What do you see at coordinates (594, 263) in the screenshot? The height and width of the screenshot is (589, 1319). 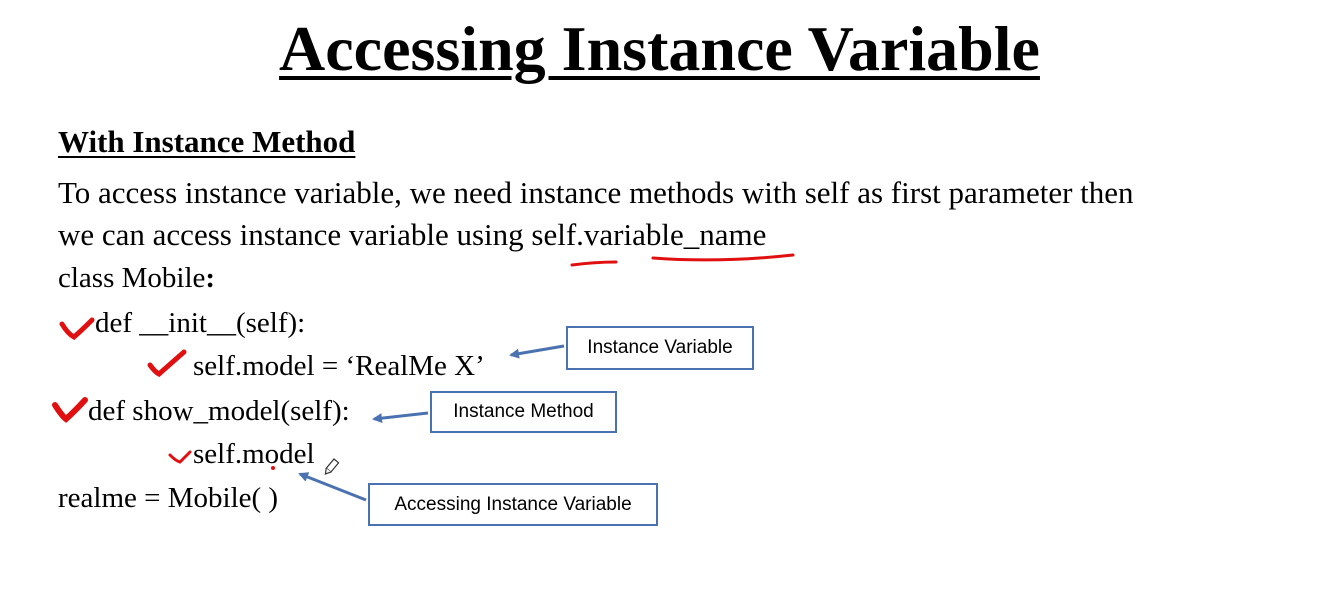 I see `underline-self-mark` at bounding box center [594, 263].